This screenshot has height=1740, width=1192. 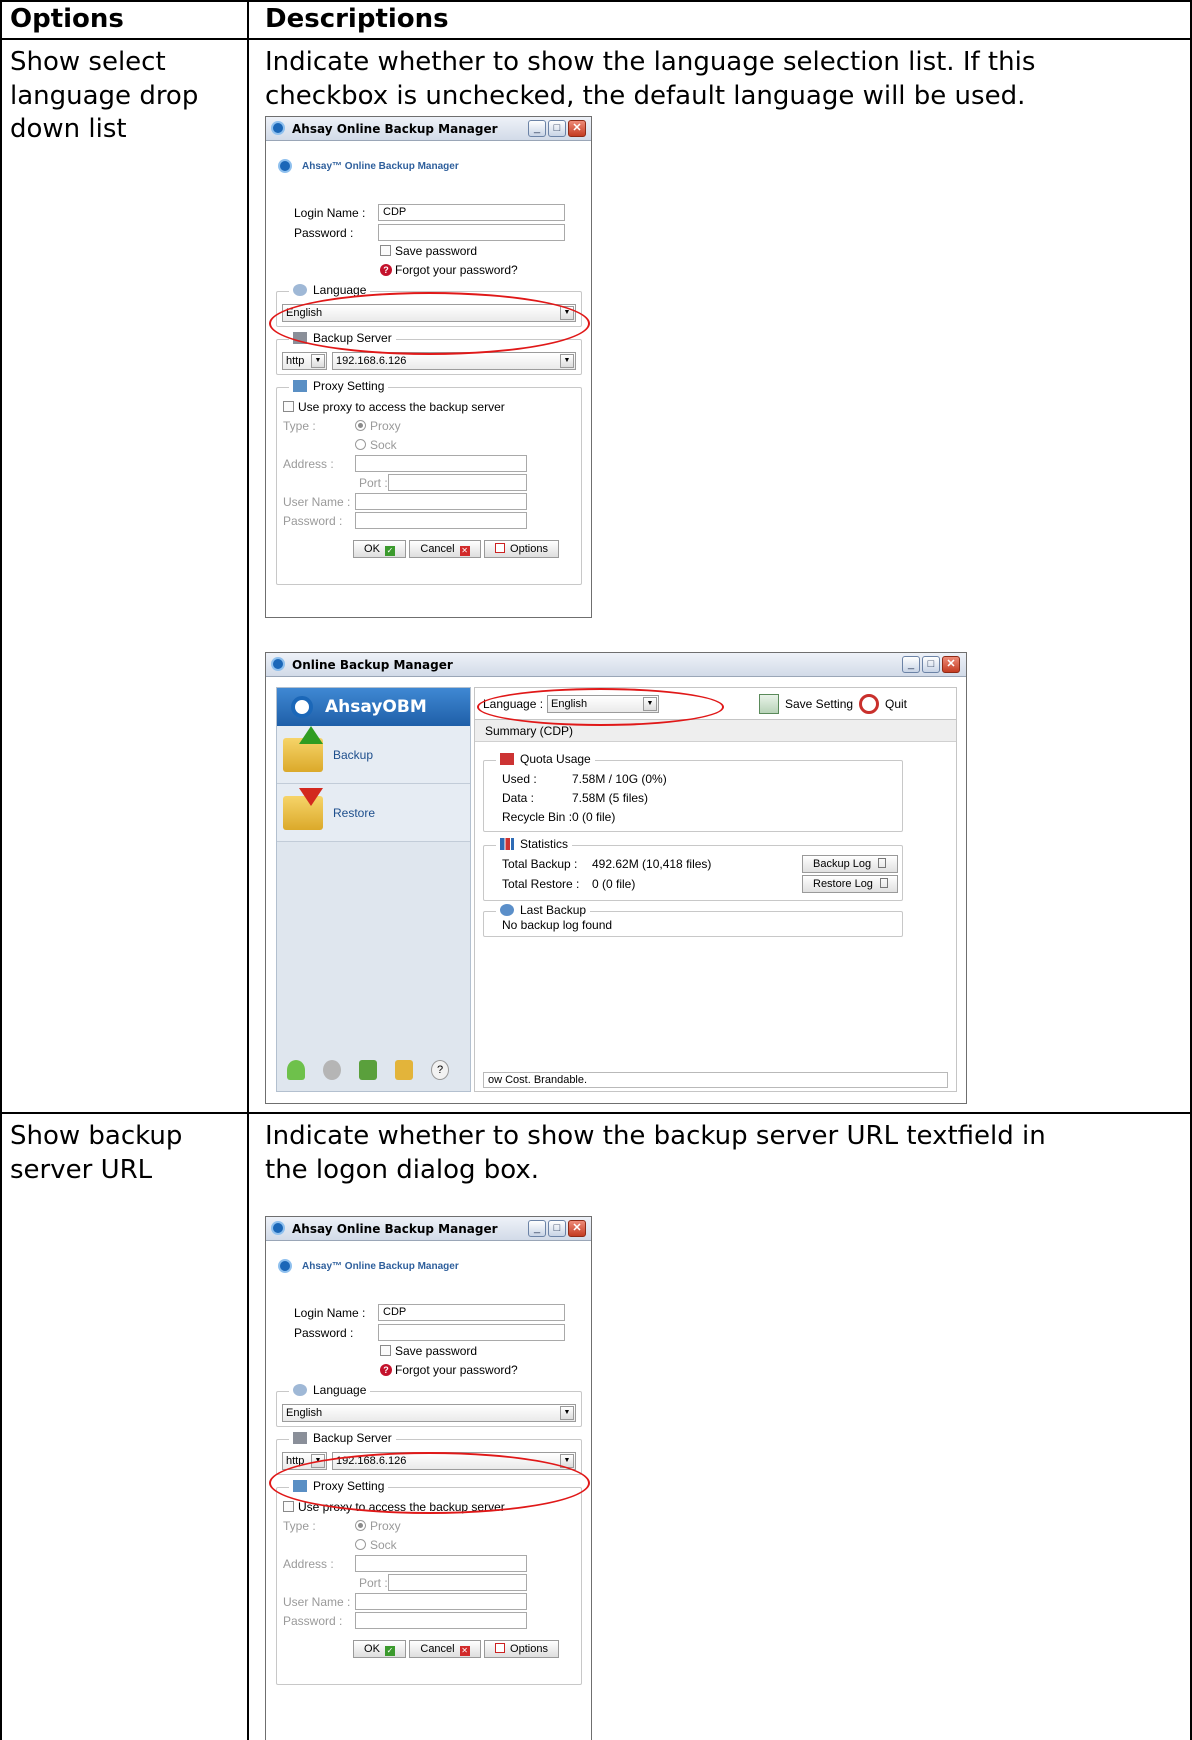 What do you see at coordinates (332, 1070) in the screenshot?
I see `gear-icon` at bounding box center [332, 1070].